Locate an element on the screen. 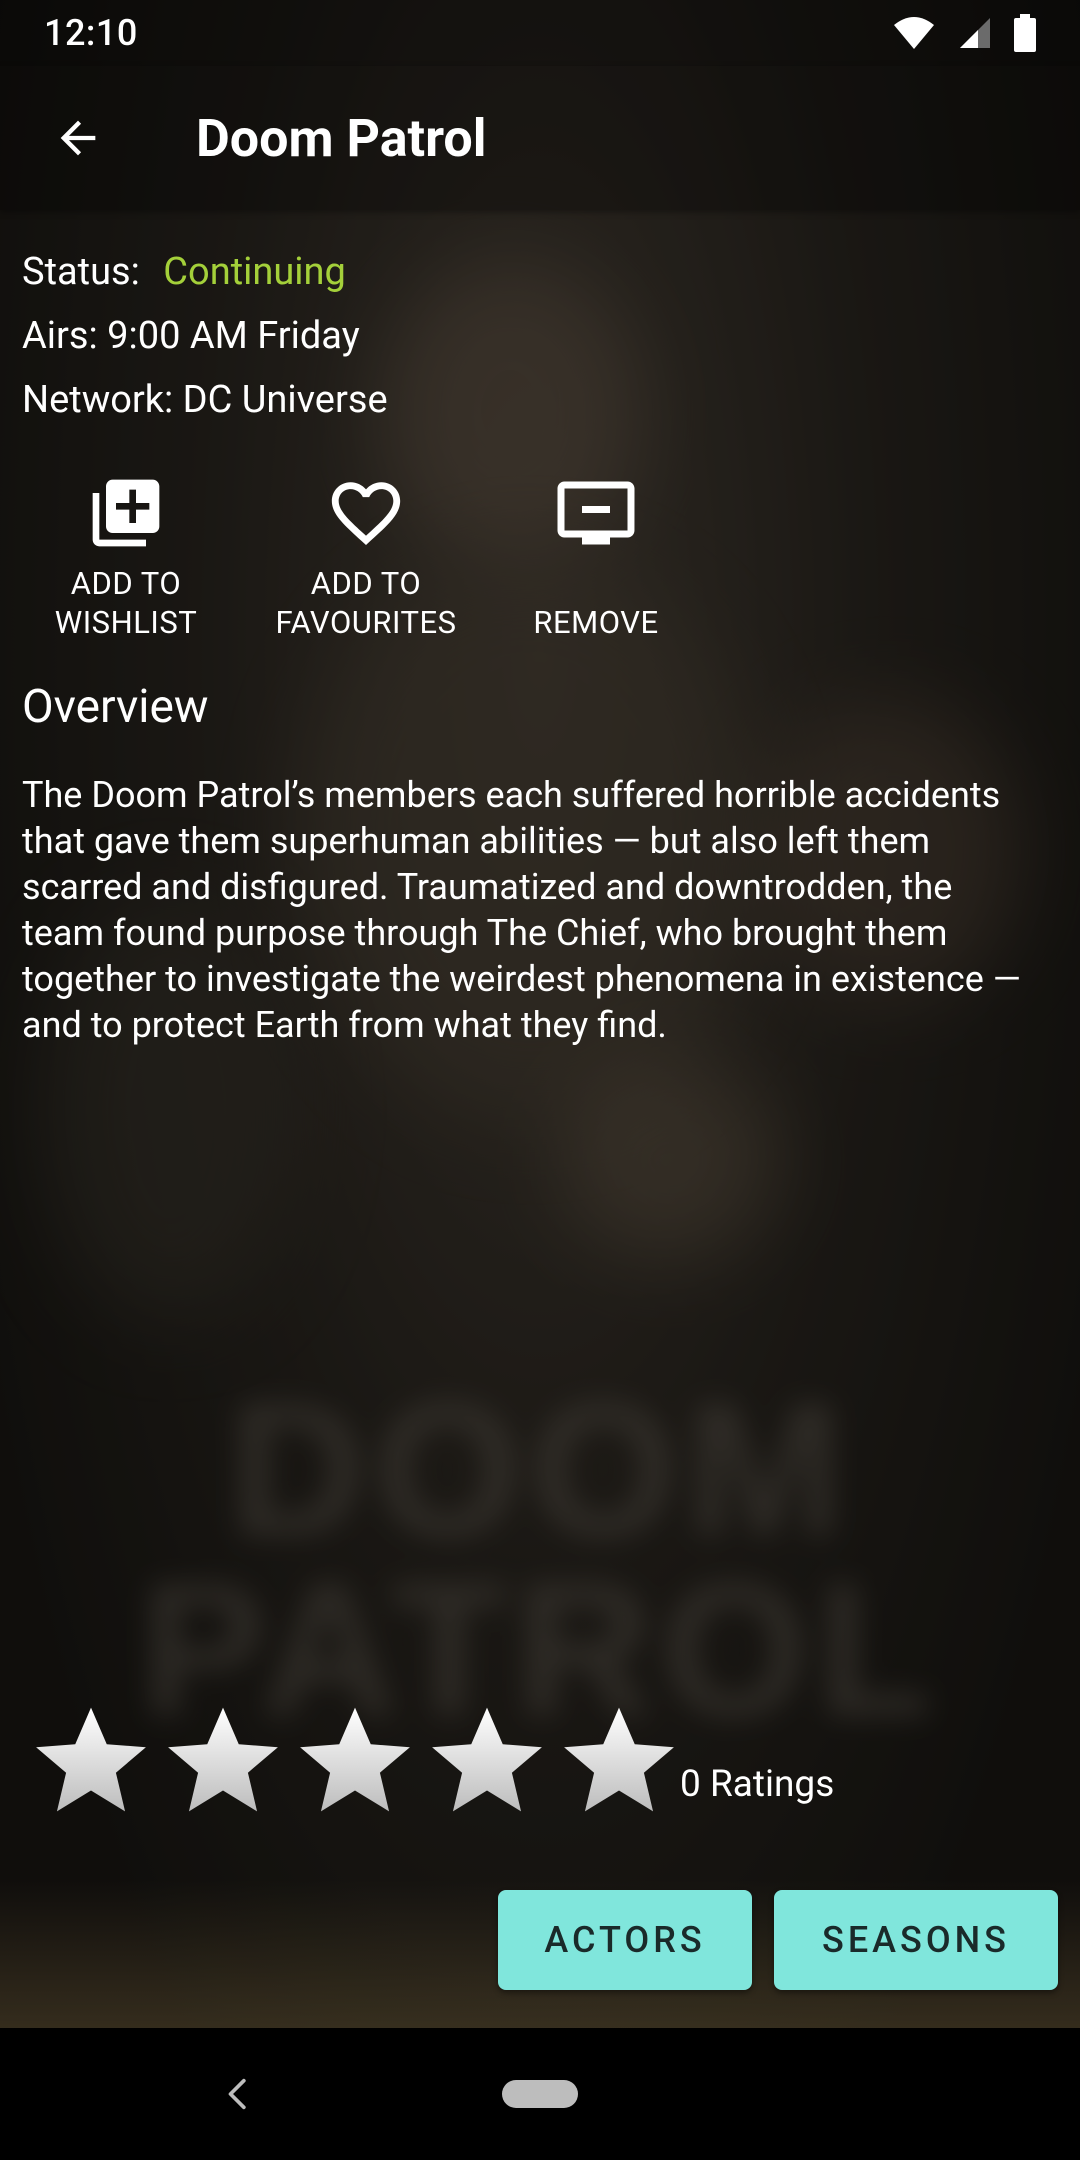 This screenshot has width=1080, height=2160. system-nav-bar is located at coordinates (540, 2094).